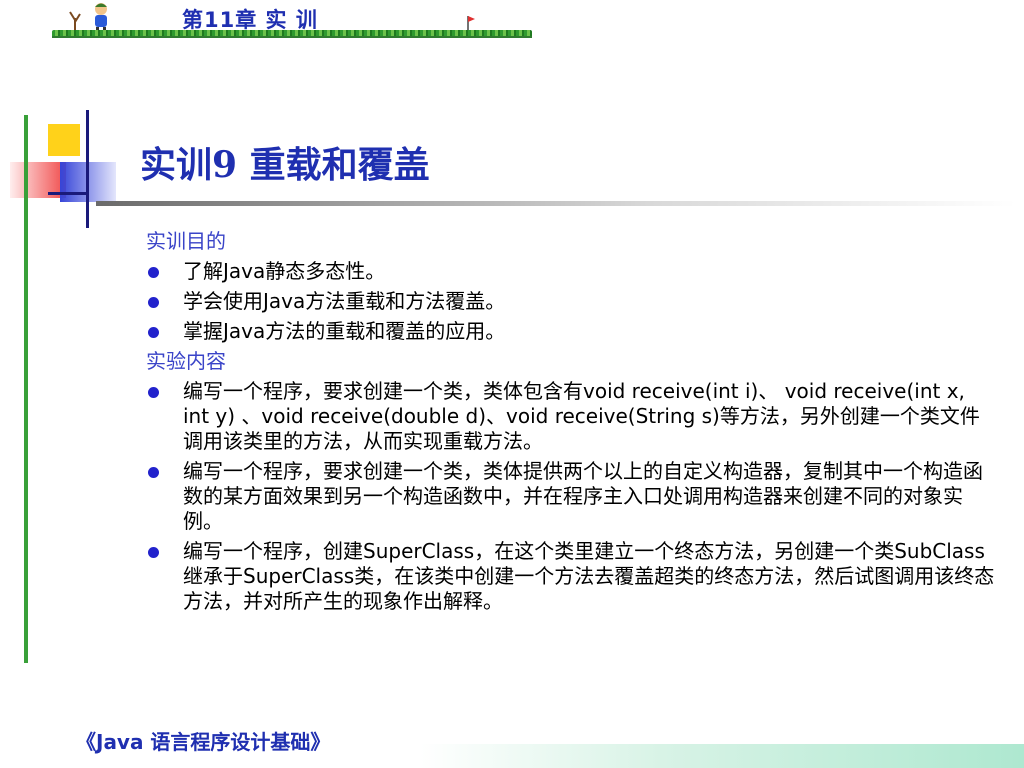  I want to click on section-heading-content: 实验内容, so click(186, 361).